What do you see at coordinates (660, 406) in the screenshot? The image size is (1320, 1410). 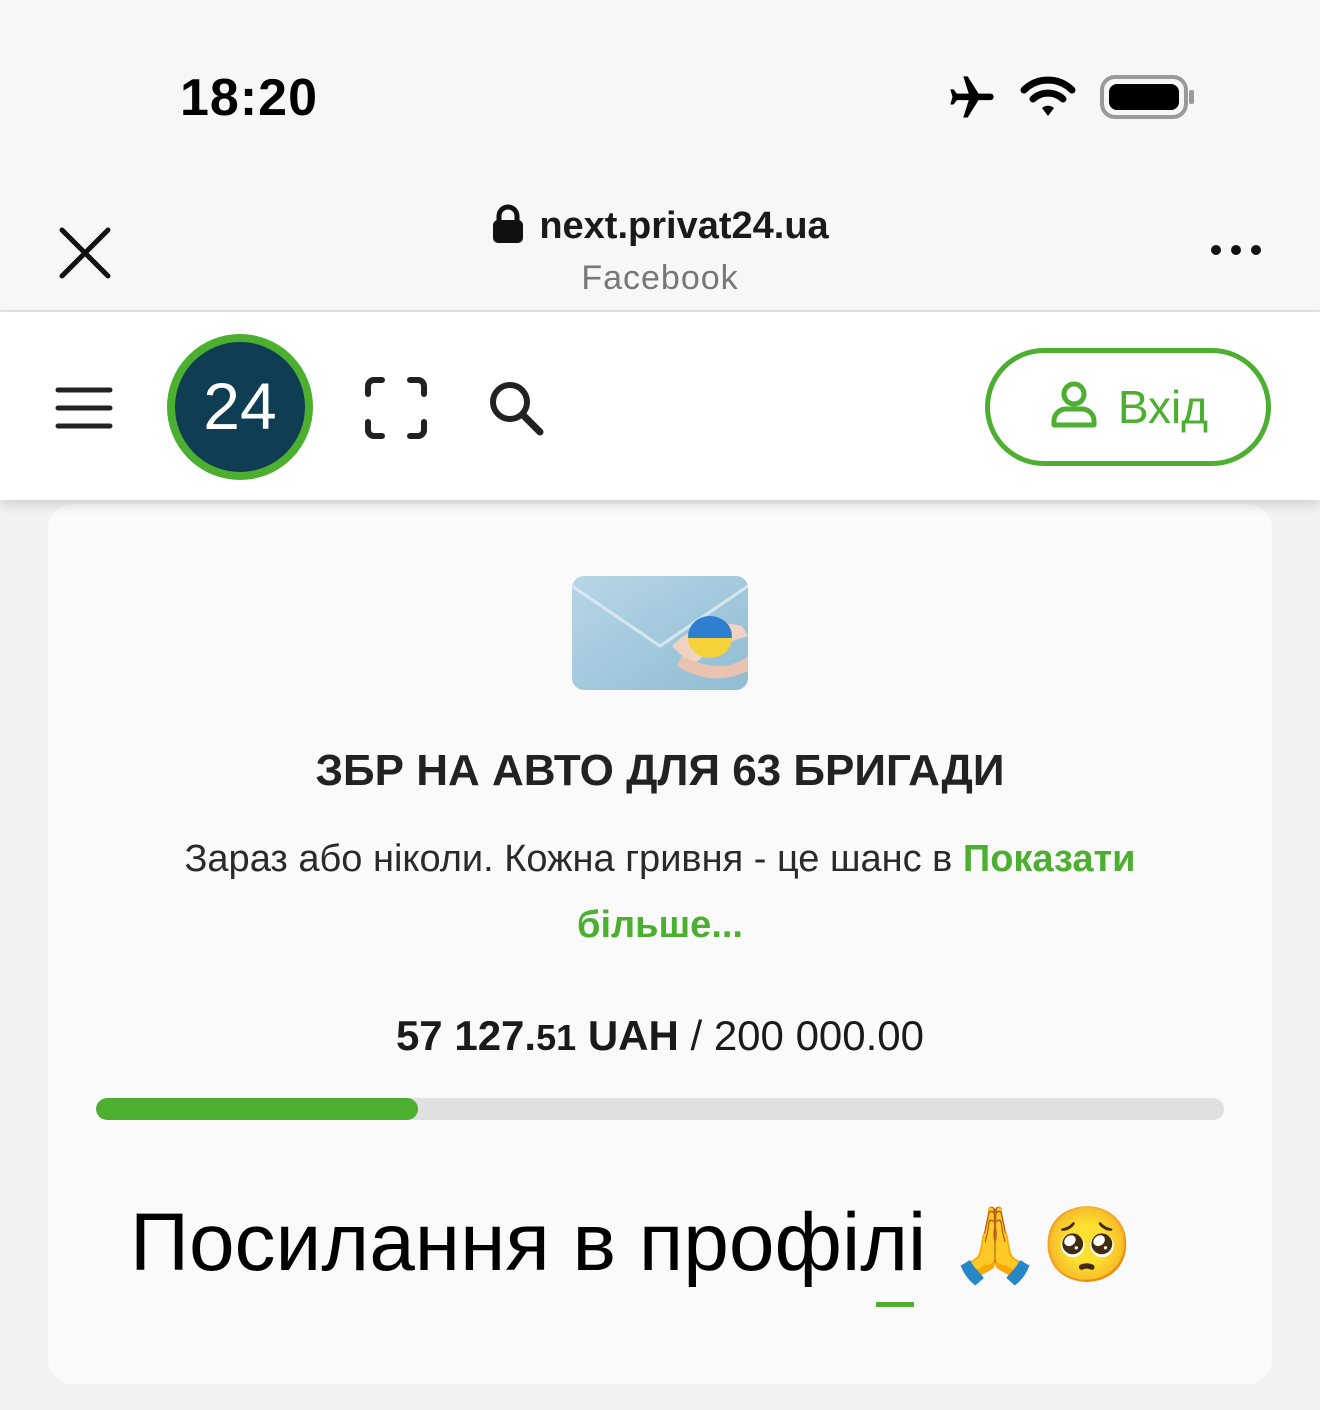 I see `app-header: 24 Вхід` at bounding box center [660, 406].